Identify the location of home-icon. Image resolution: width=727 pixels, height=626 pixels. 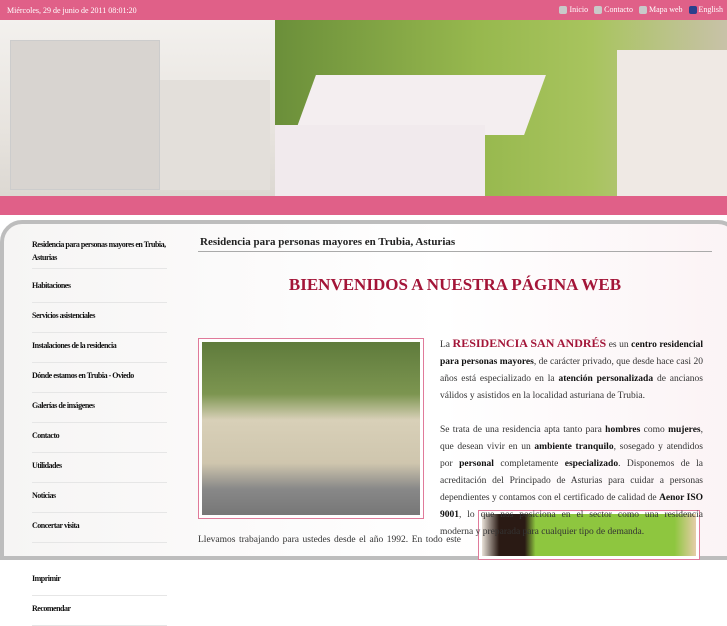
(563, 10).